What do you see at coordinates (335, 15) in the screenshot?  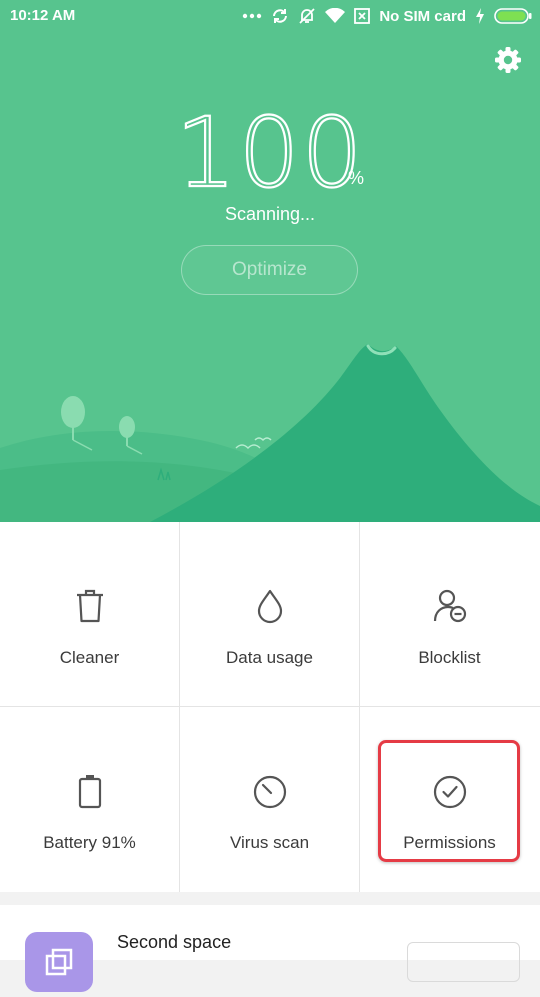 I see `wifi-icon` at bounding box center [335, 15].